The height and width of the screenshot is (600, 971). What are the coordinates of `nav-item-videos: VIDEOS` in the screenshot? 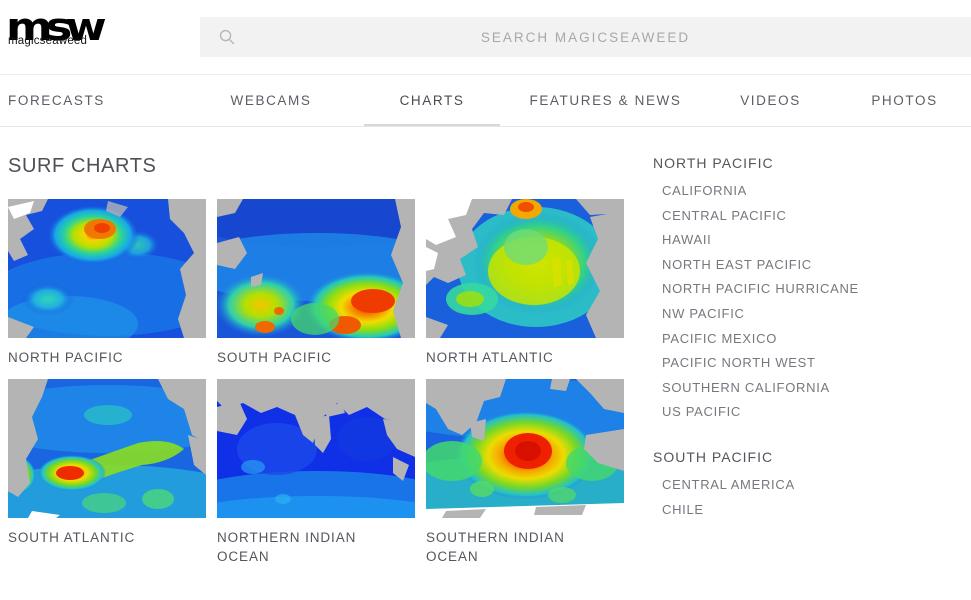 It's located at (770, 100).